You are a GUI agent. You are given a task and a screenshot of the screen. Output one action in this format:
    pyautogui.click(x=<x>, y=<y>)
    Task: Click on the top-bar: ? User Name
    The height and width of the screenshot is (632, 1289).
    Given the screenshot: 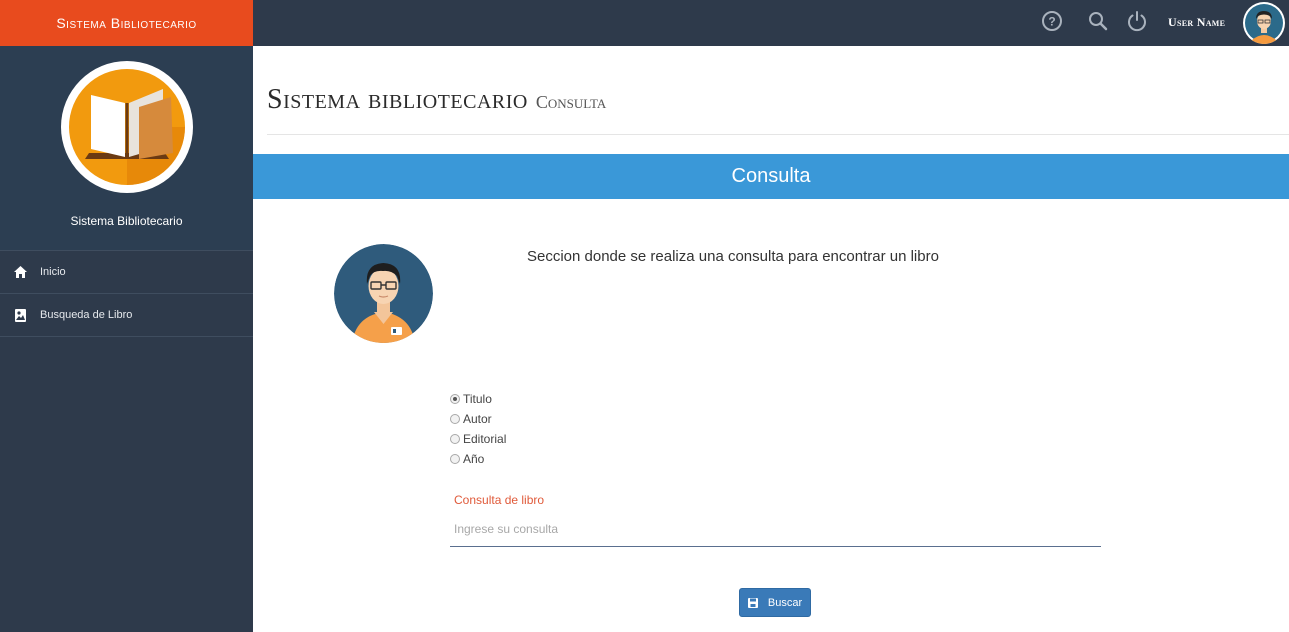 What is the action you would take?
    pyautogui.click(x=771, y=23)
    